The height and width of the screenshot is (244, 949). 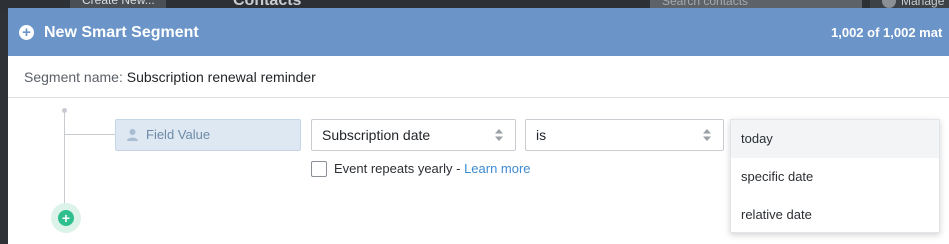 I want to click on tree-vertical-line, so click(x=64, y=159).